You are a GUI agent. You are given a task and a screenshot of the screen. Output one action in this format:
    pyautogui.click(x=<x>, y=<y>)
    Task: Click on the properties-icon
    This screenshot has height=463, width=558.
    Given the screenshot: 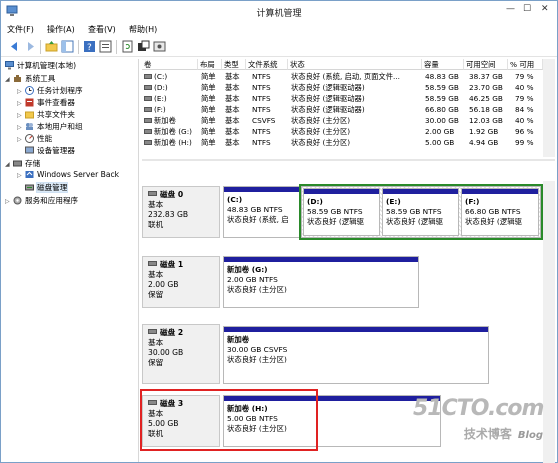 What is the action you would take?
    pyautogui.click(x=105, y=46)
    